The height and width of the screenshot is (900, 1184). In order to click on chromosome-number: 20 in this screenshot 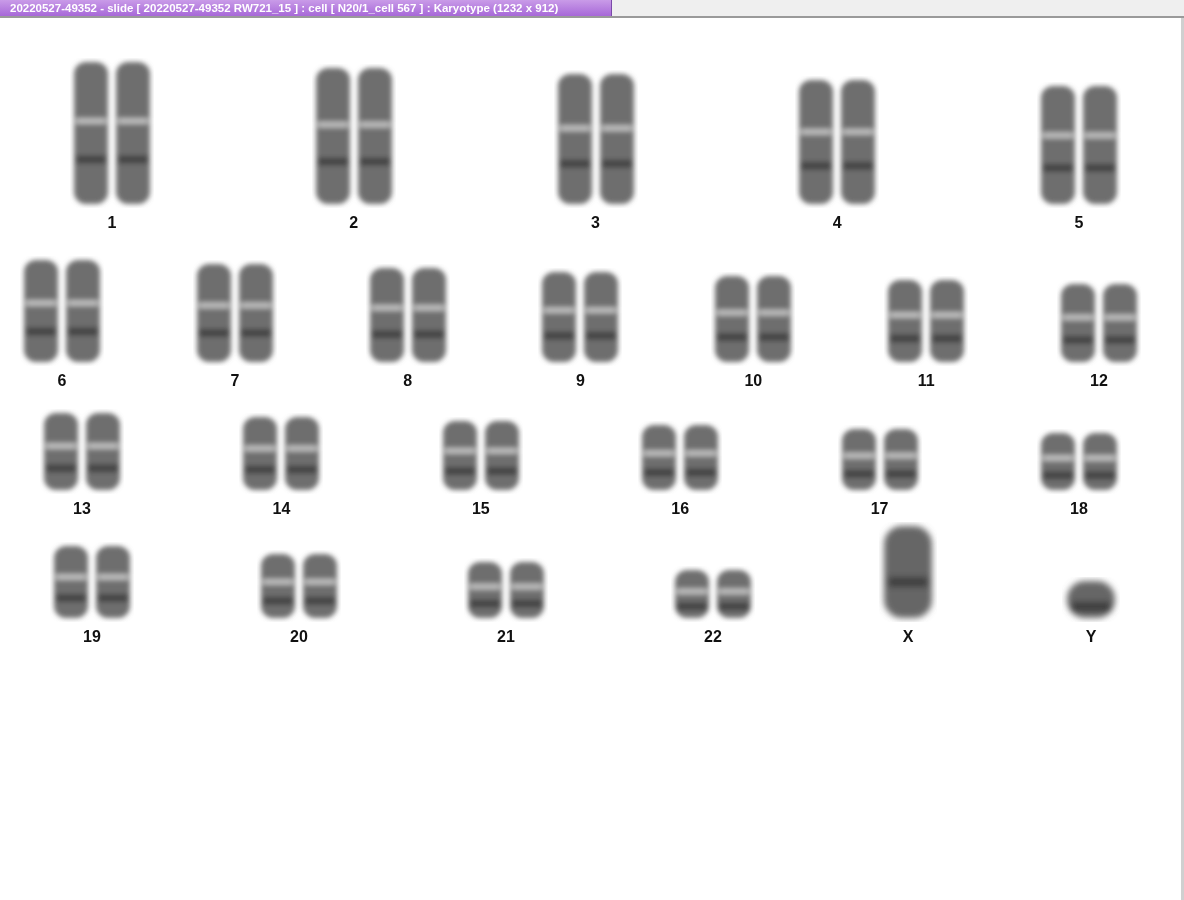, I will do `click(299, 637)`.